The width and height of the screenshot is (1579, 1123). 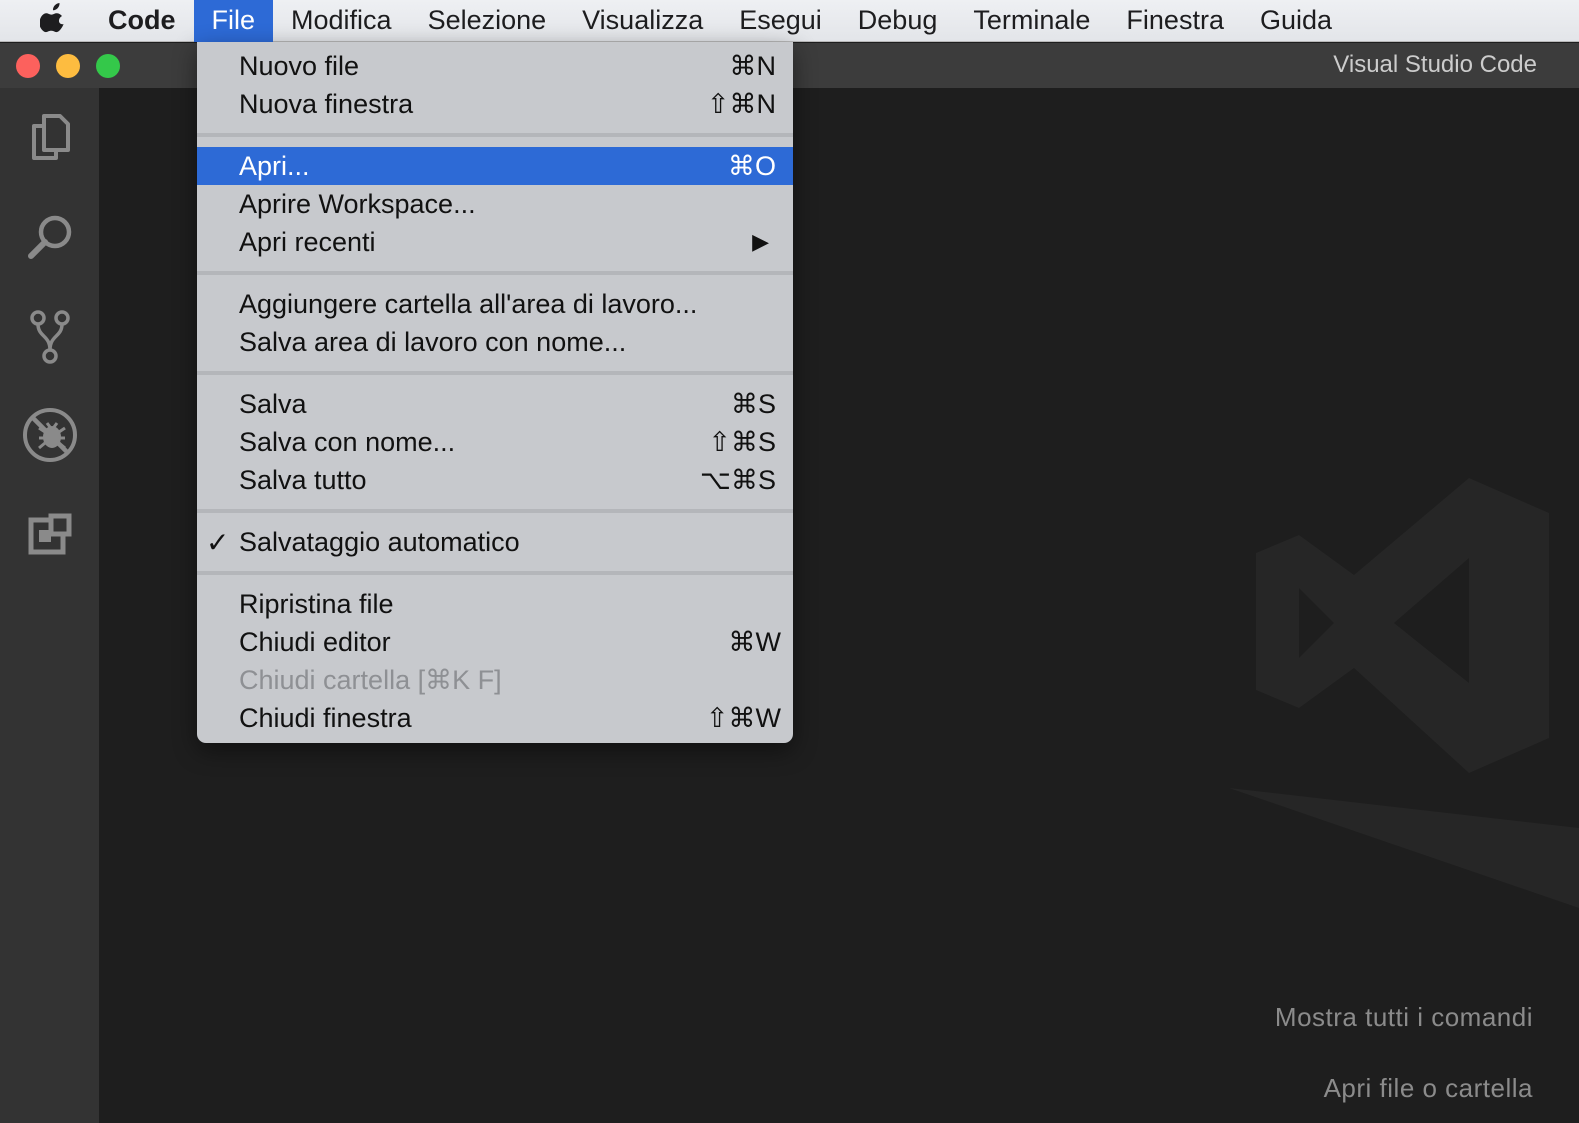 What do you see at coordinates (898, 21) in the screenshot?
I see `menu-debug: Debug` at bounding box center [898, 21].